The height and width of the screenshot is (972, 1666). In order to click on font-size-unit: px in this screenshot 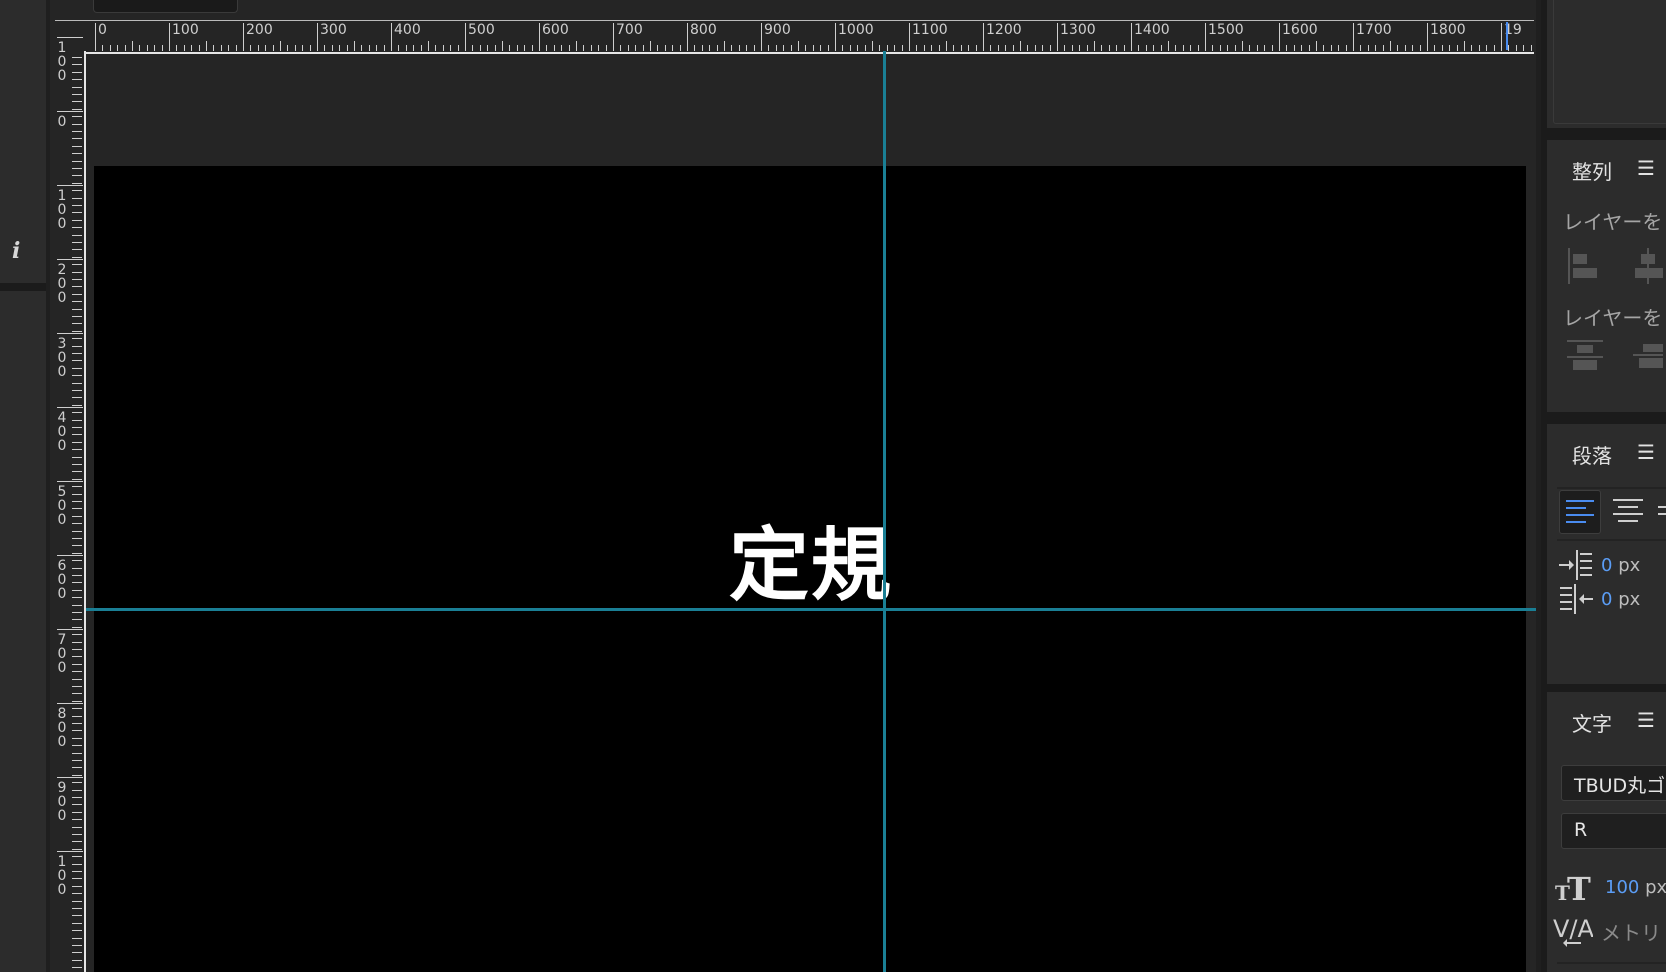, I will do `click(1655, 887)`.